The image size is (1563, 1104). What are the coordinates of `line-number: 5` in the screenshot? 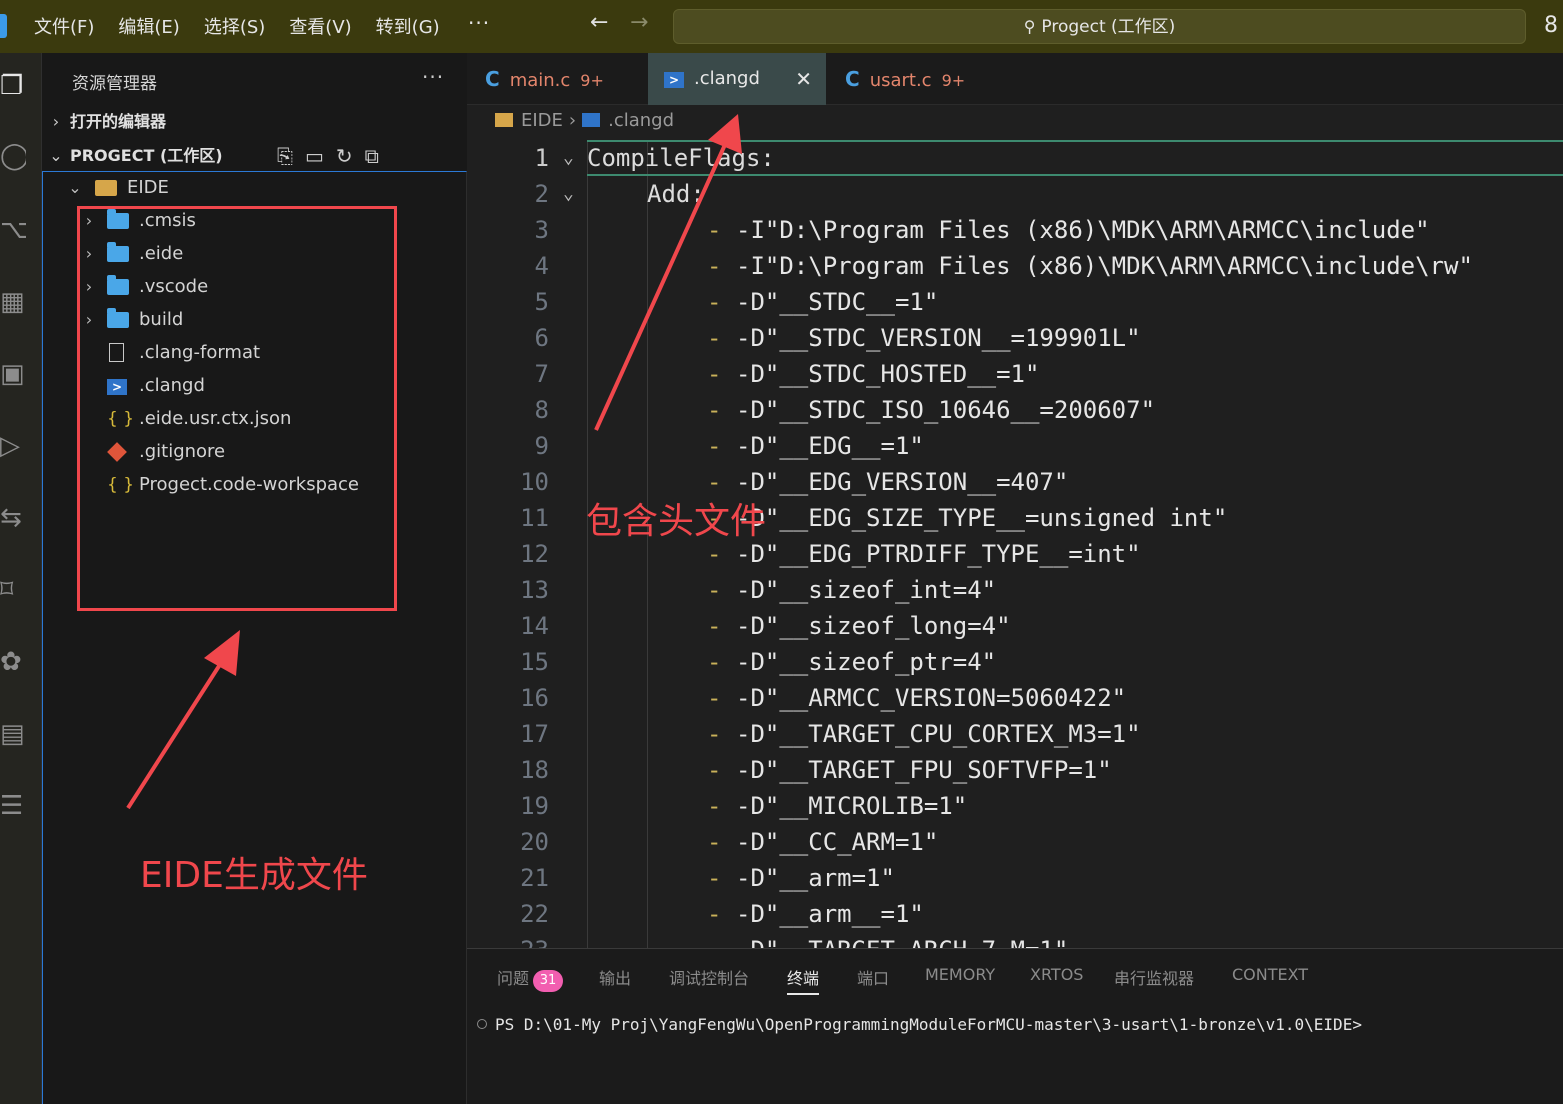 It's located at (541, 302).